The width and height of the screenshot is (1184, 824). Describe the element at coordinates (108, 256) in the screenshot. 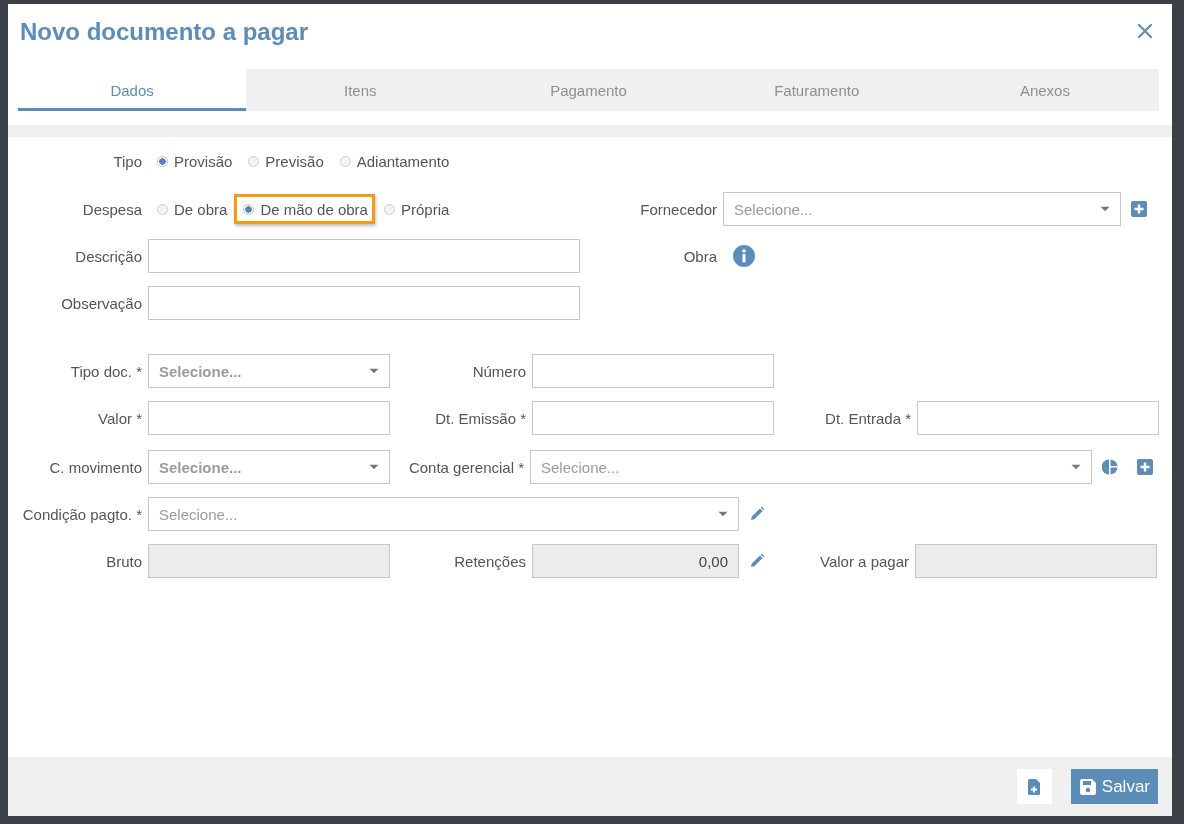

I see `field-label: Descrição` at that location.